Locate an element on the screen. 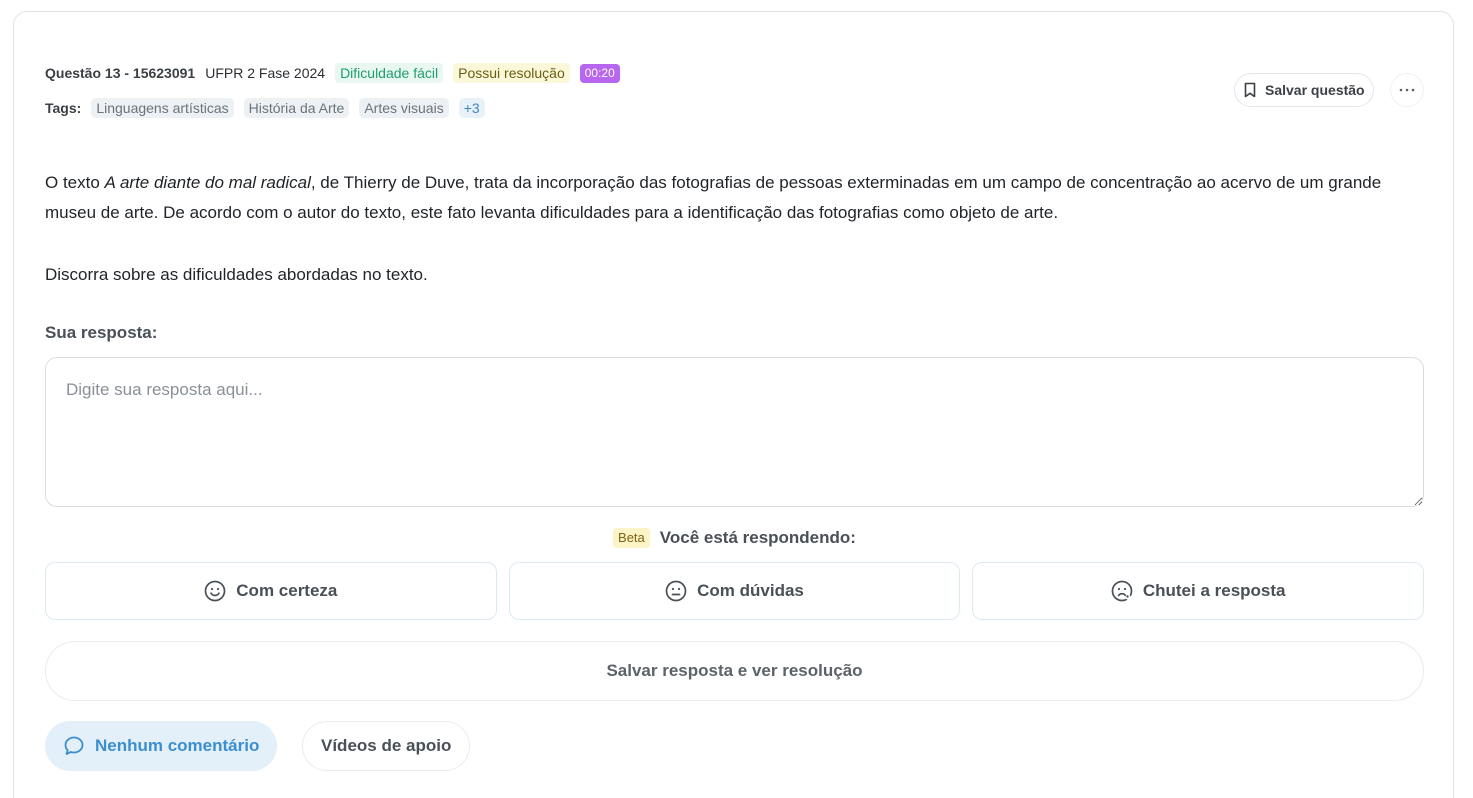 This screenshot has height=798, width=1473. support-videos-label: Vídeos de apoio is located at coordinates (386, 745).